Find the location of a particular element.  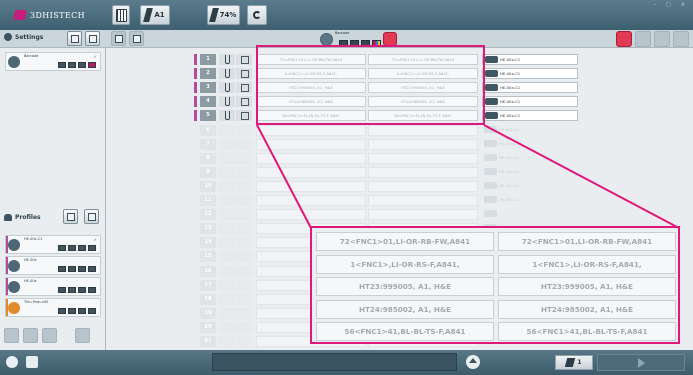

slide-count-button: 1 is located at coordinates (574, 362).